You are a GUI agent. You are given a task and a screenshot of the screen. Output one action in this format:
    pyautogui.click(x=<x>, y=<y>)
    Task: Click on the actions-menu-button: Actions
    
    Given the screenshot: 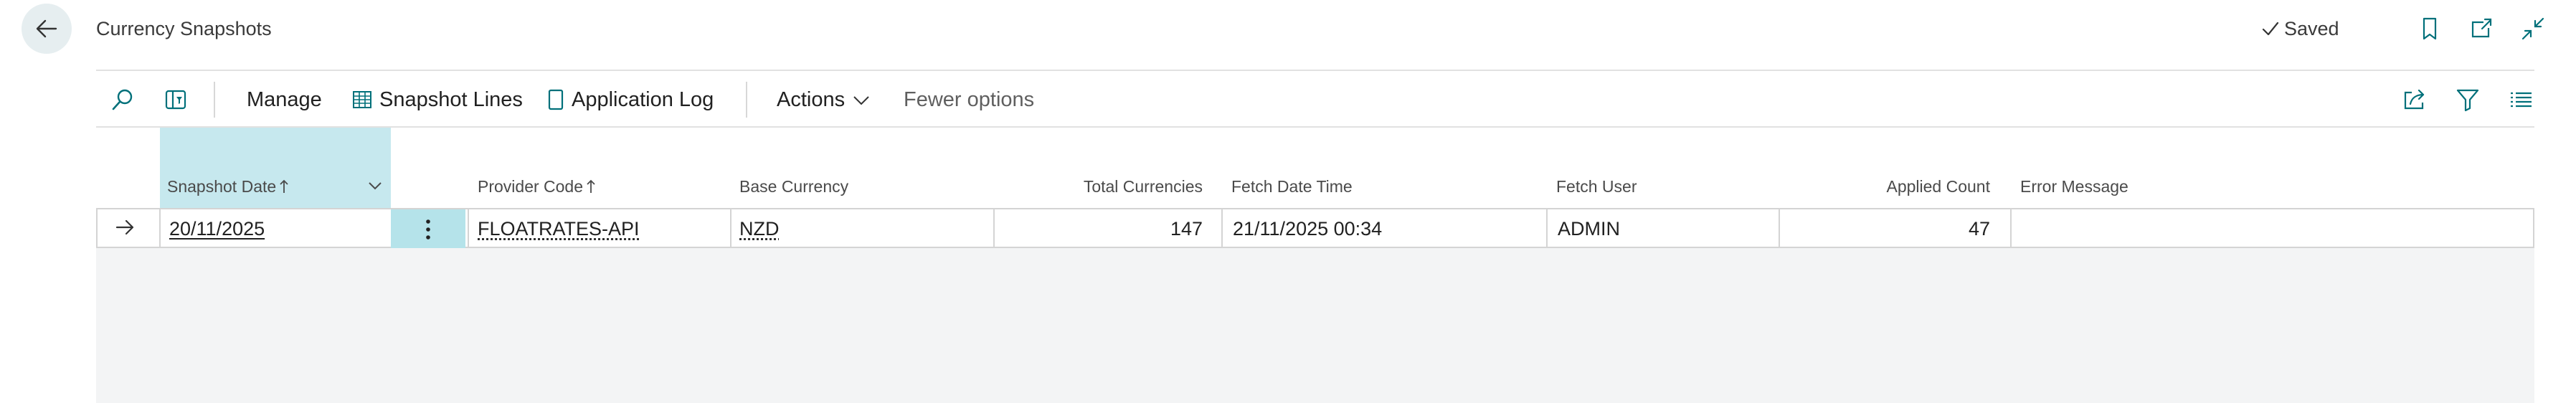 What is the action you would take?
    pyautogui.click(x=824, y=99)
    